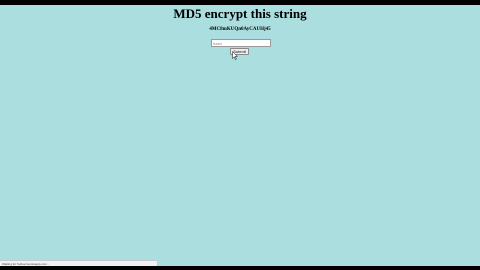 The width and height of the screenshot is (480, 270). What do you see at coordinates (241, 43) in the screenshot?
I see `hash-input` at bounding box center [241, 43].